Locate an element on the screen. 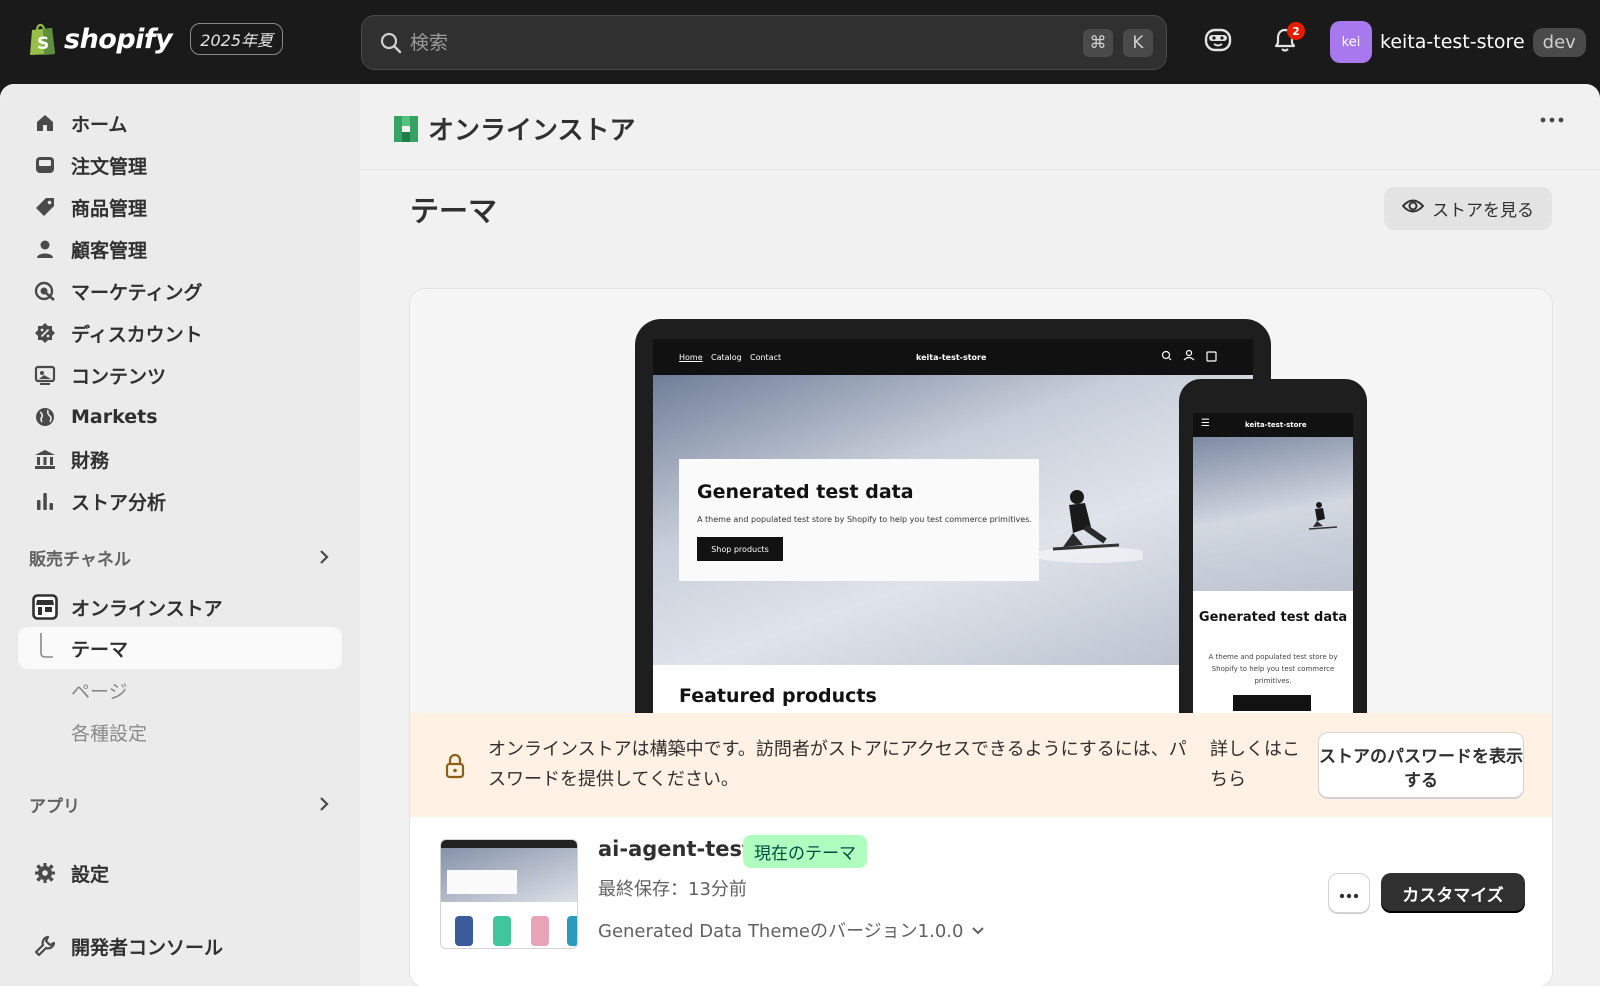 The width and height of the screenshot is (1600, 986). brand-name: shopify is located at coordinates (118, 39).